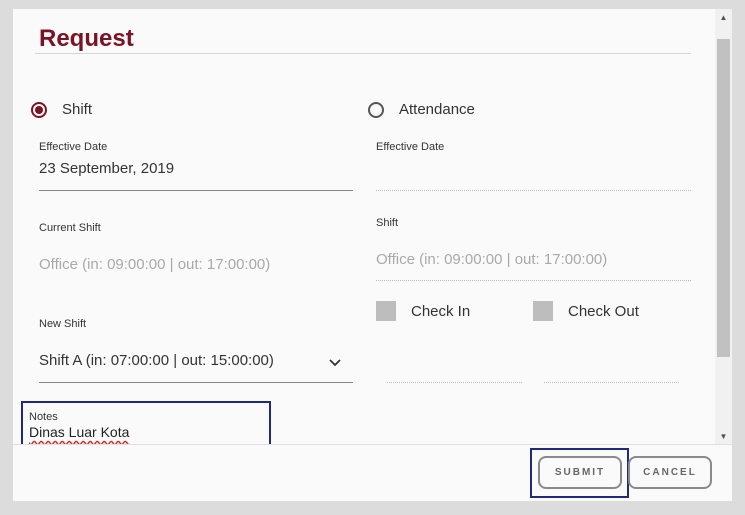 The width and height of the screenshot is (745, 515). Describe the element at coordinates (723, 198) in the screenshot. I see `scrollbar-thumb` at that location.